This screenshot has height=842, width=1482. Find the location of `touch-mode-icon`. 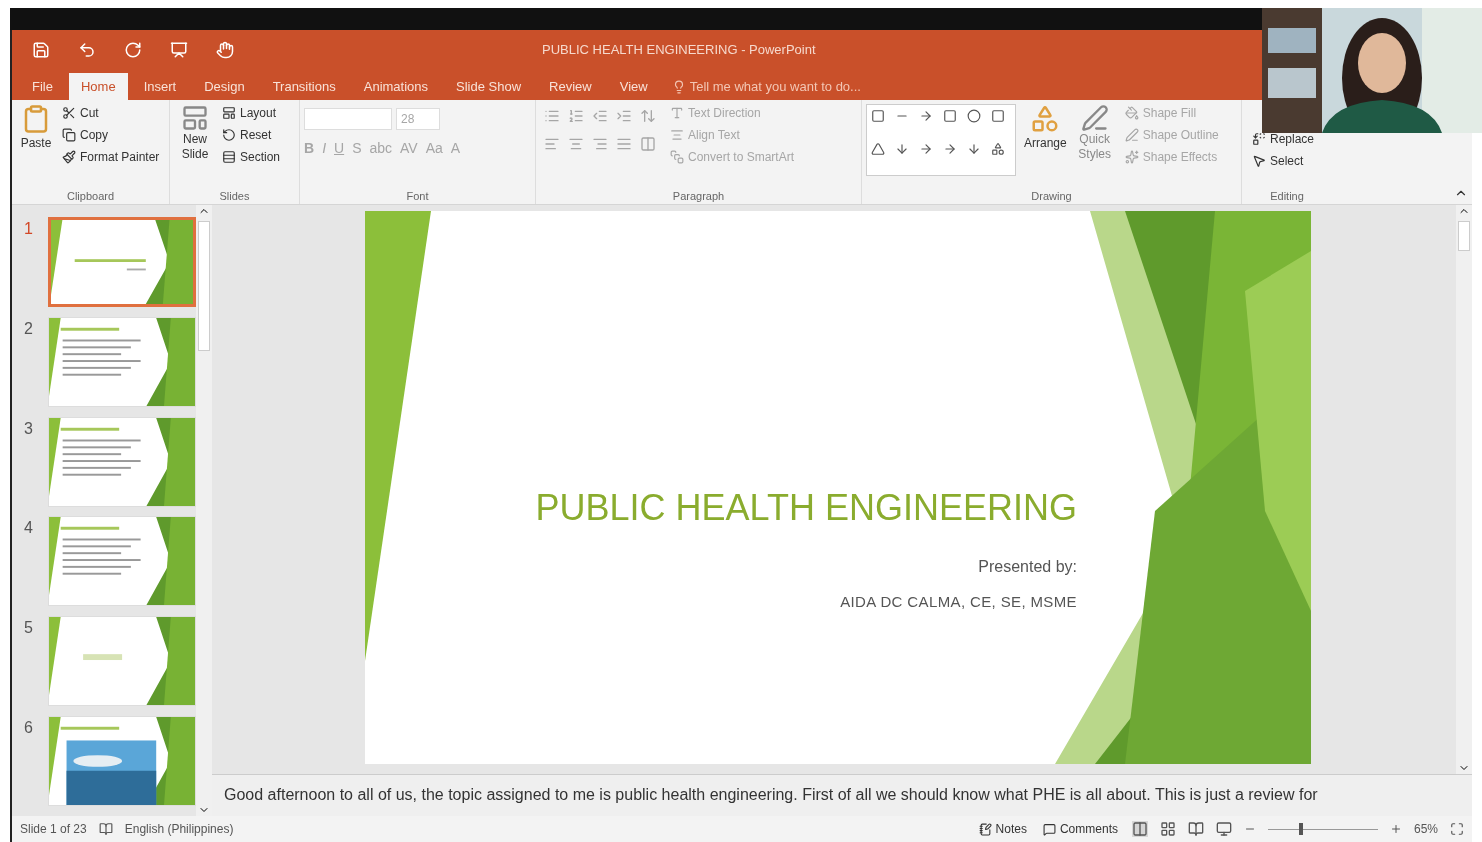

touch-mode-icon is located at coordinates (225, 50).